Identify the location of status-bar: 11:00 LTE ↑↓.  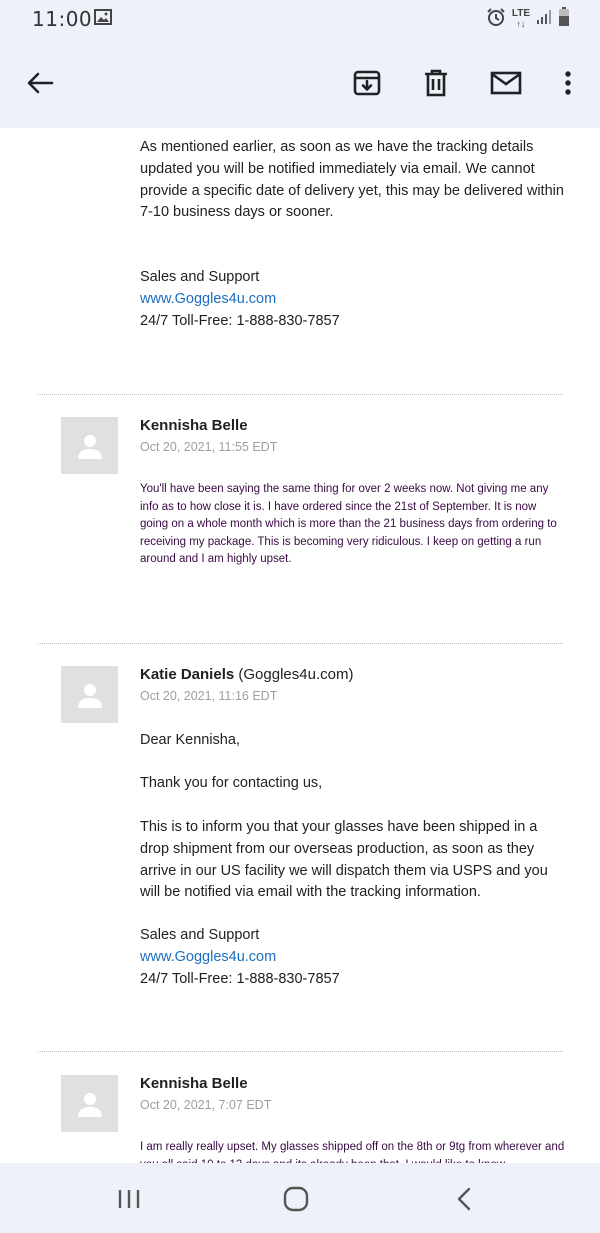
(300, 17).